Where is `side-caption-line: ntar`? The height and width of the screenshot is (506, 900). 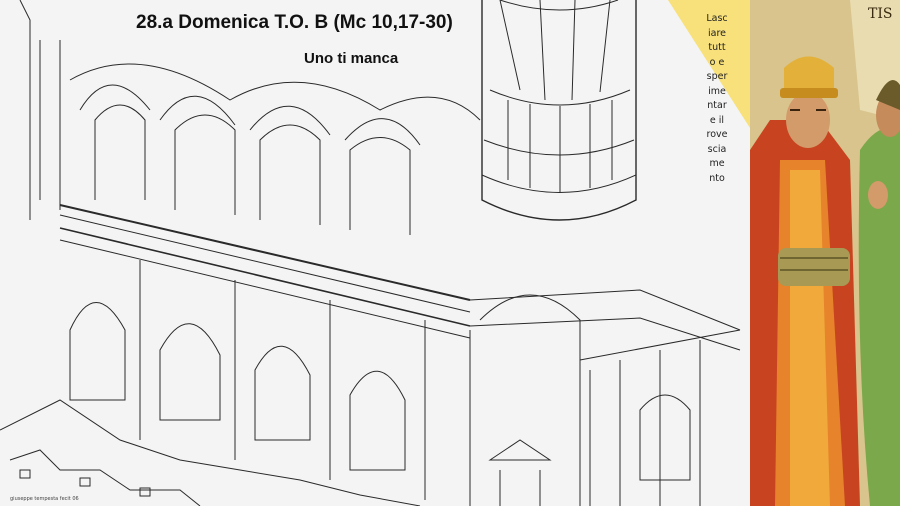
side-caption-line: ntar is located at coordinates (717, 105).